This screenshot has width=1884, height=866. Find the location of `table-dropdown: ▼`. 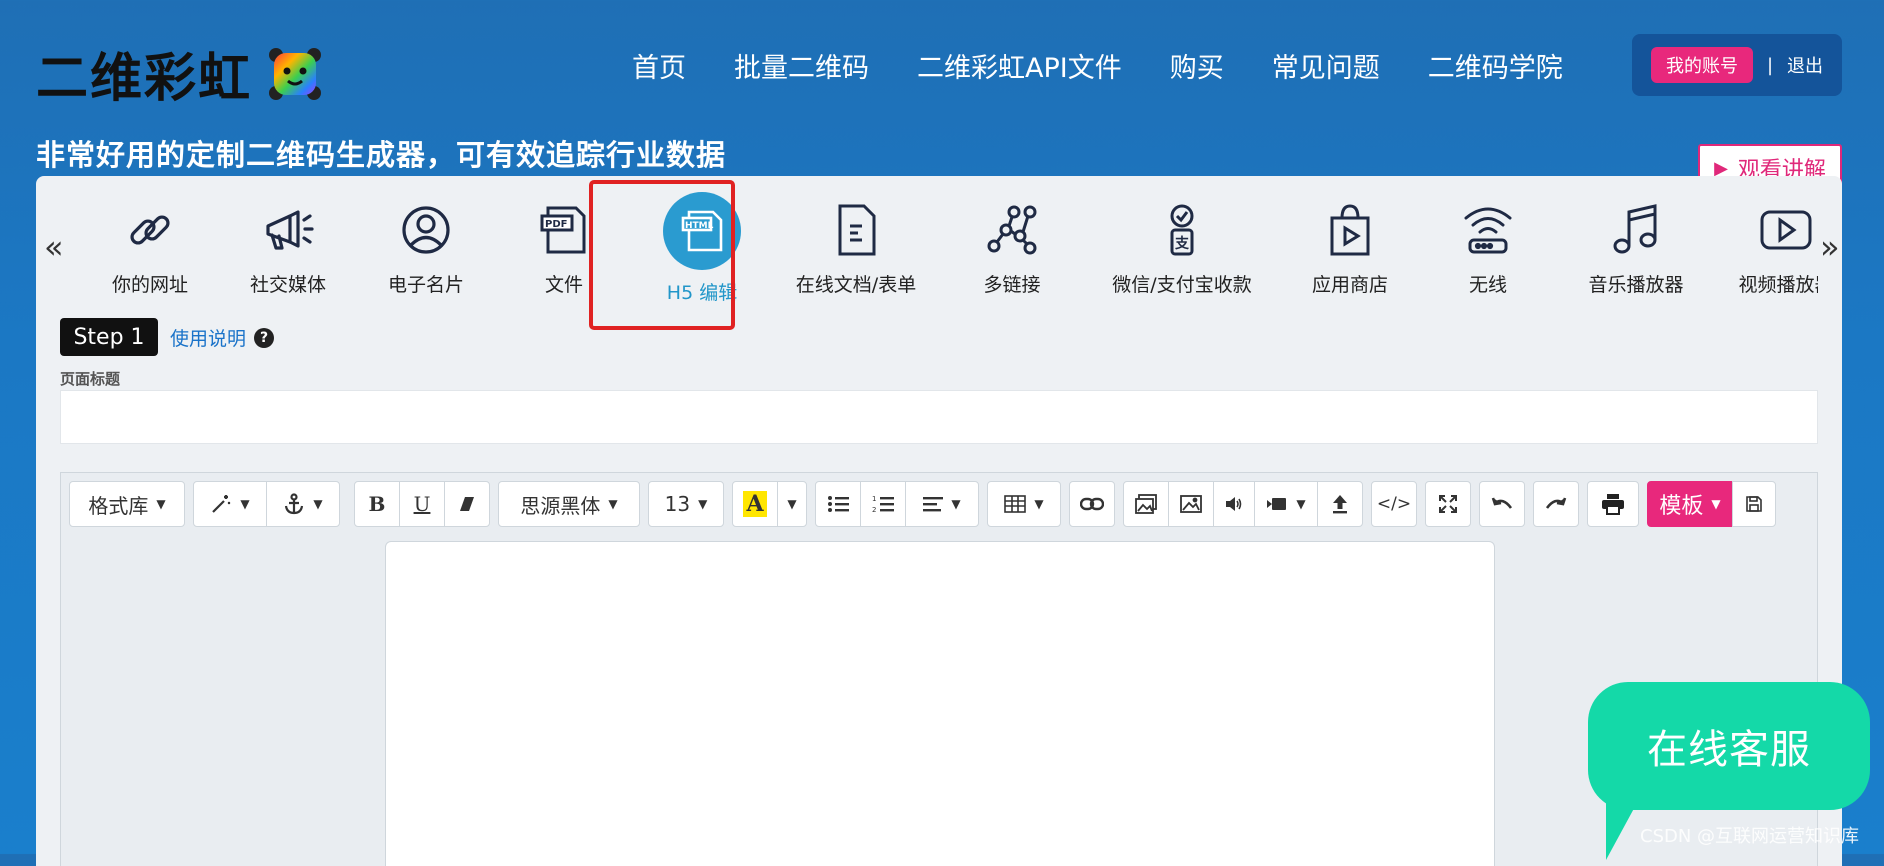

table-dropdown: ▼ is located at coordinates (1024, 504).